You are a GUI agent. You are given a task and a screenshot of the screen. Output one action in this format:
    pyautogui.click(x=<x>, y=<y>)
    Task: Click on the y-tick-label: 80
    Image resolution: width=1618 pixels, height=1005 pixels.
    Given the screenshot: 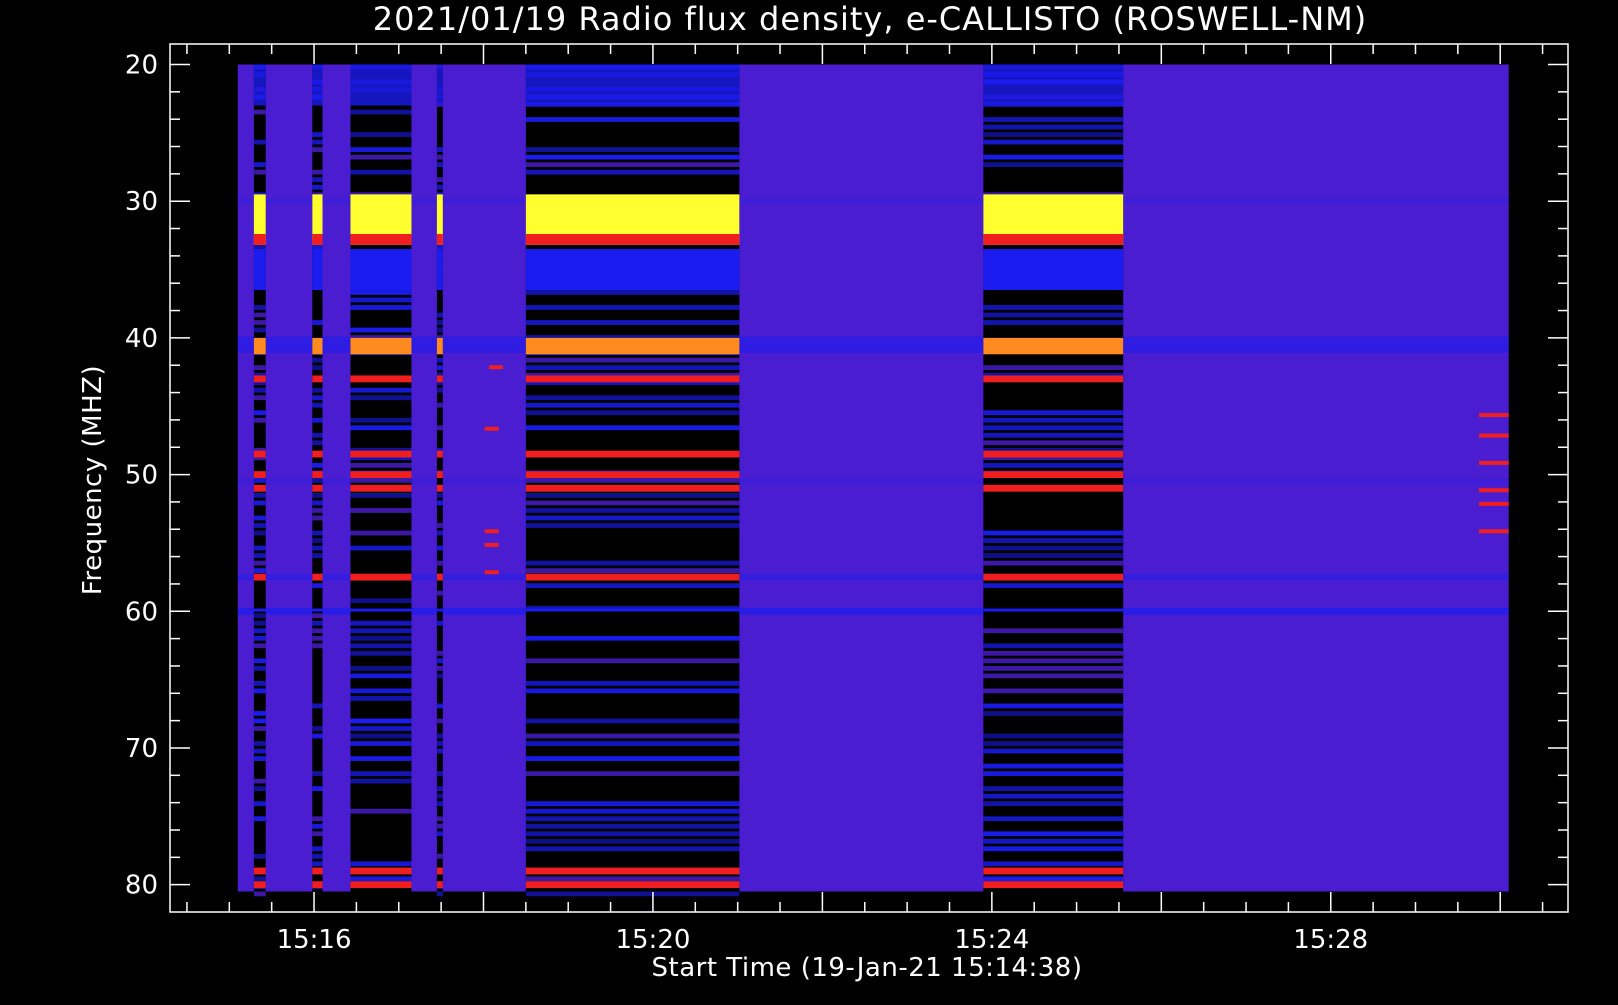 What is the action you would take?
    pyautogui.click(x=141, y=886)
    